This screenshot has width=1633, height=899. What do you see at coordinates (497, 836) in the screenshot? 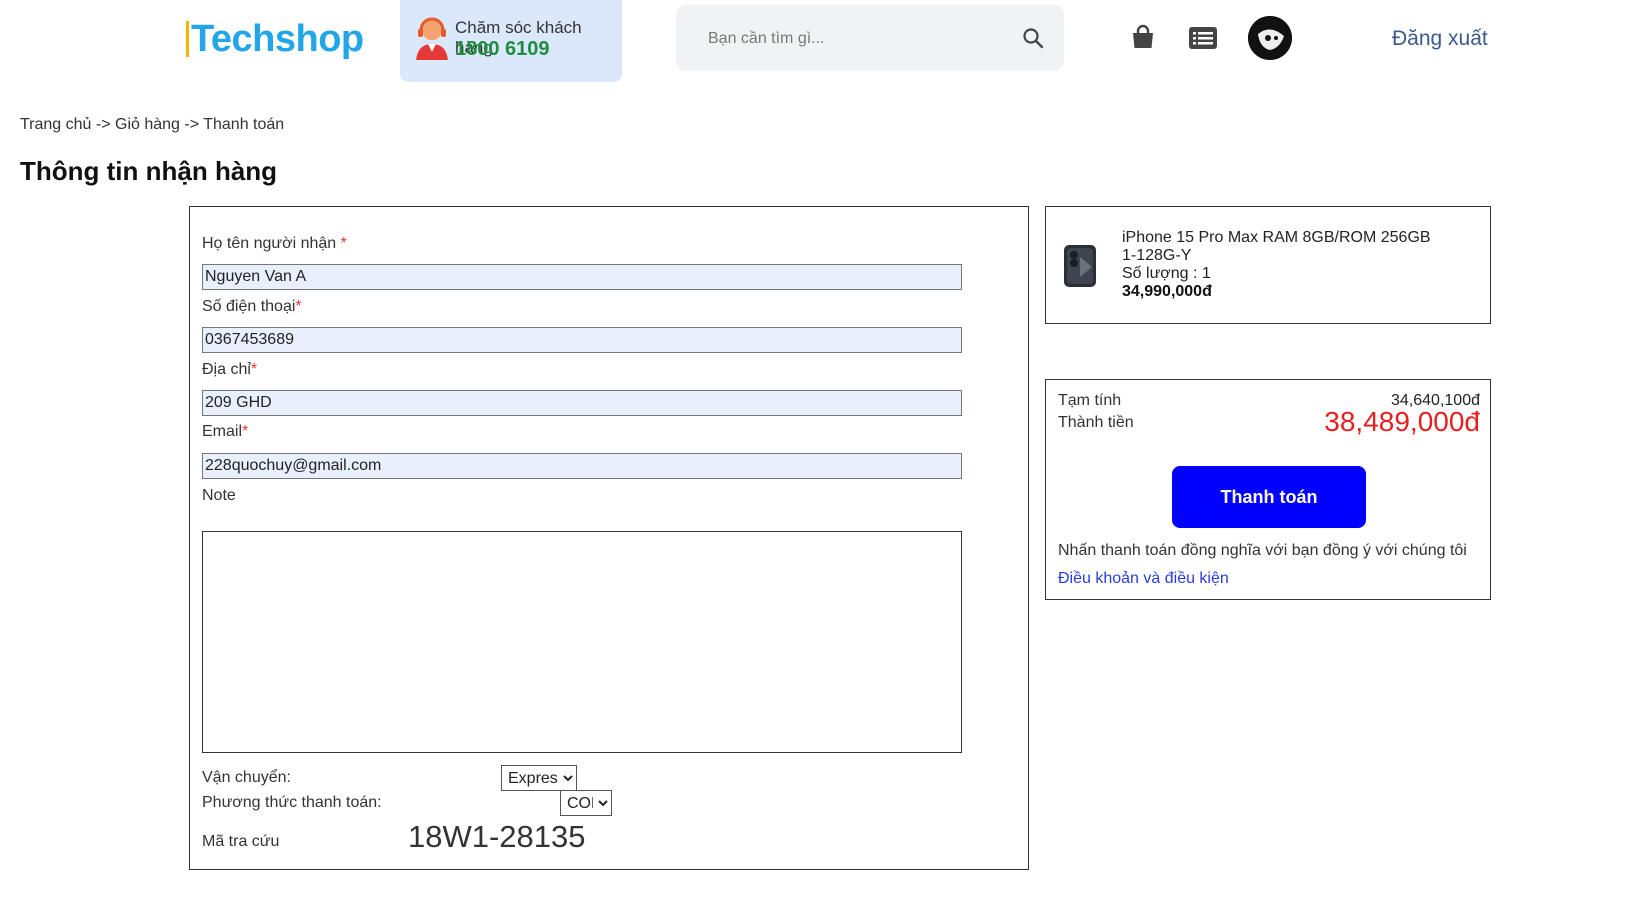
I see `lookup-code: 18W1-28135` at bounding box center [497, 836].